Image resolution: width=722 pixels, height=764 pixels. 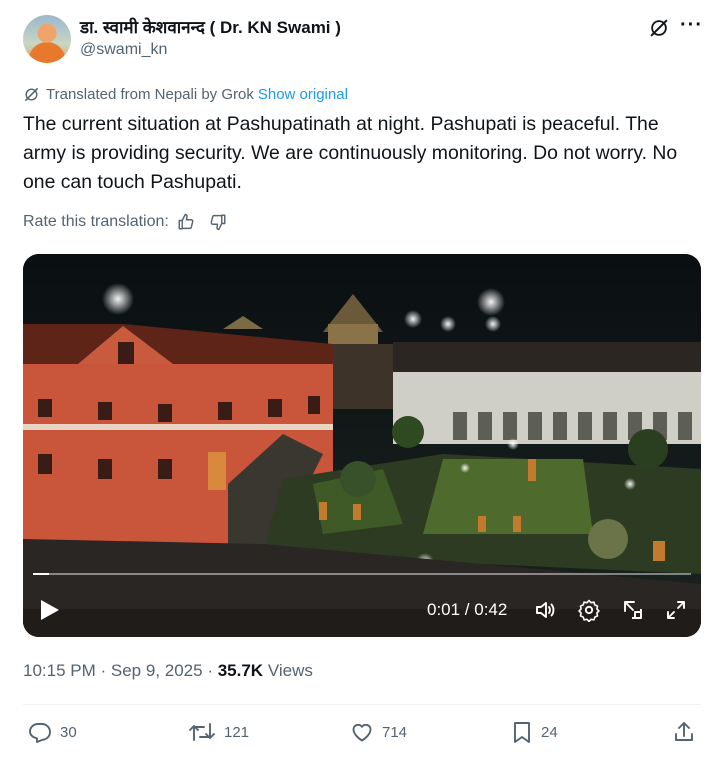 What do you see at coordinates (467, 609) in the screenshot?
I see `video-time: 0:01 / 0:42` at bounding box center [467, 609].